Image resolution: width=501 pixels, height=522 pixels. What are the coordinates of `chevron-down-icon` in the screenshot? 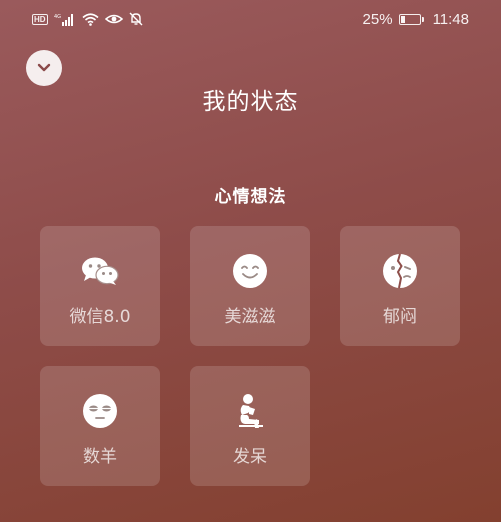 It's located at (44, 68).